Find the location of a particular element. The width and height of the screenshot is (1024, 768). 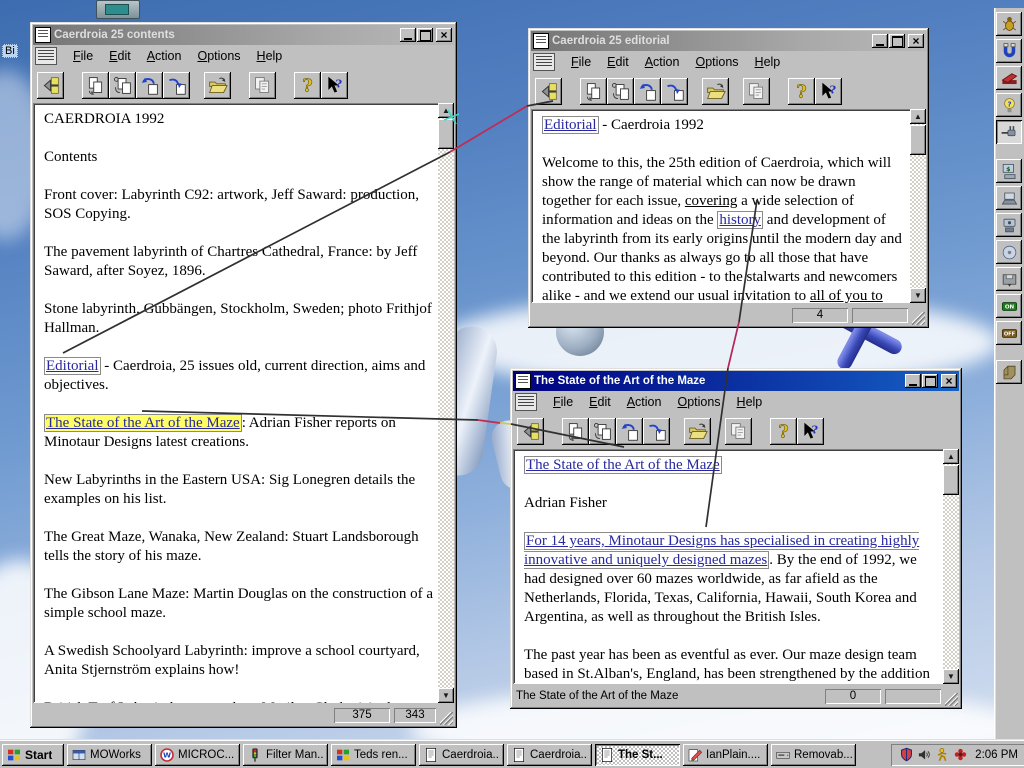

messenger-icon is located at coordinates (942, 754).